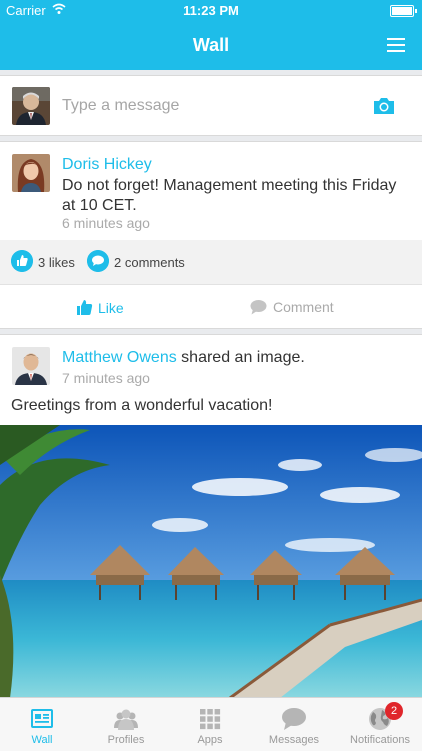  Describe the element at coordinates (384, 106) in the screenshot. I see `camera-icon` at that location.